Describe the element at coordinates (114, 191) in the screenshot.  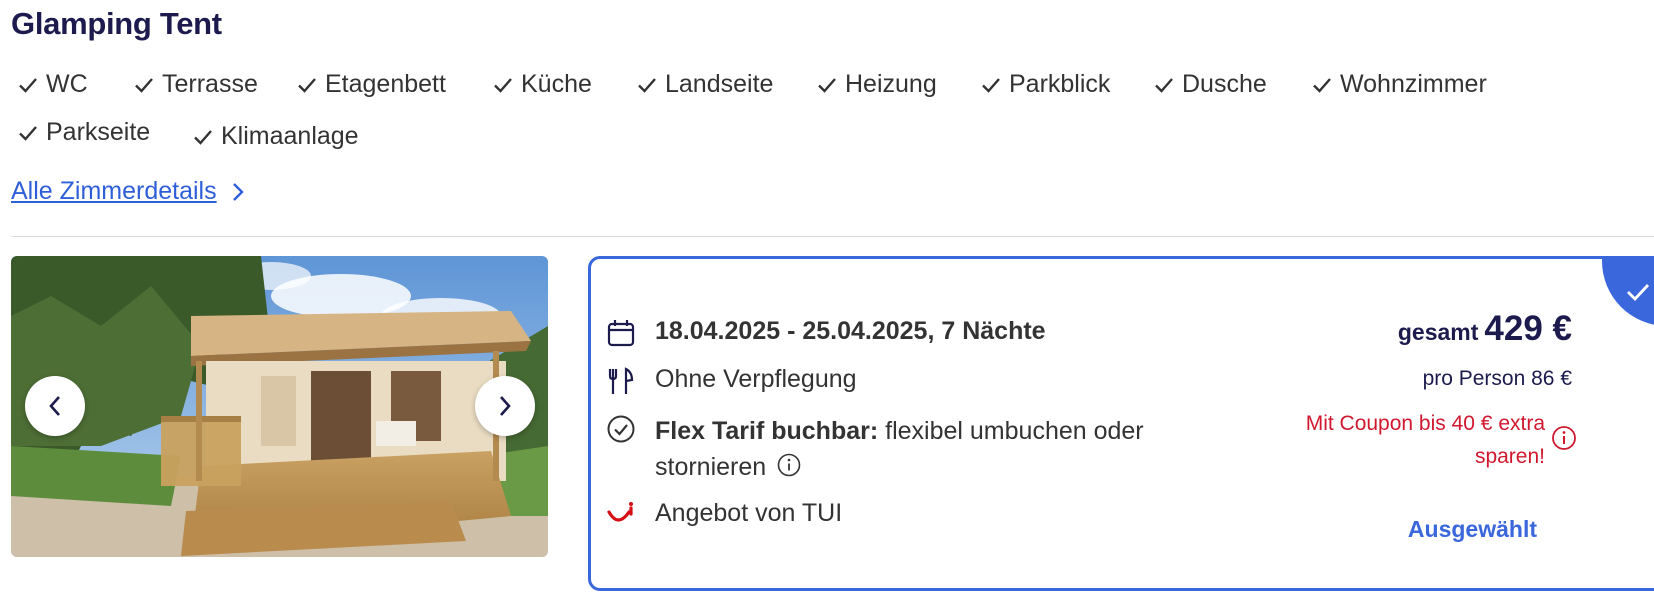
I see `room-details-label: Alle Zimmerdetails` at that location.